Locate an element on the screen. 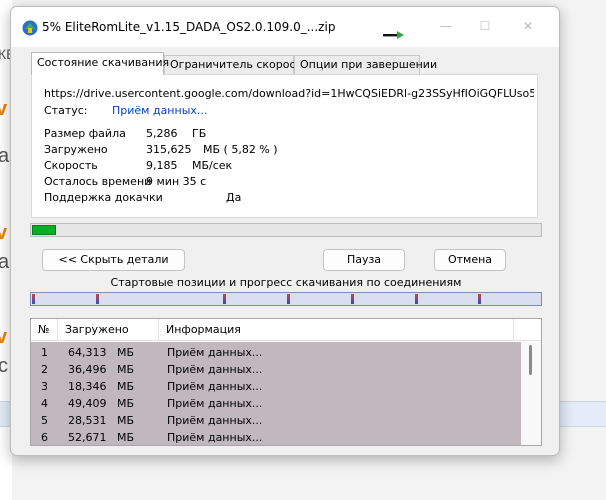 The height and width of the screenshot is (500, 606). cell-number: 5 is located at coordinates (44, 420).